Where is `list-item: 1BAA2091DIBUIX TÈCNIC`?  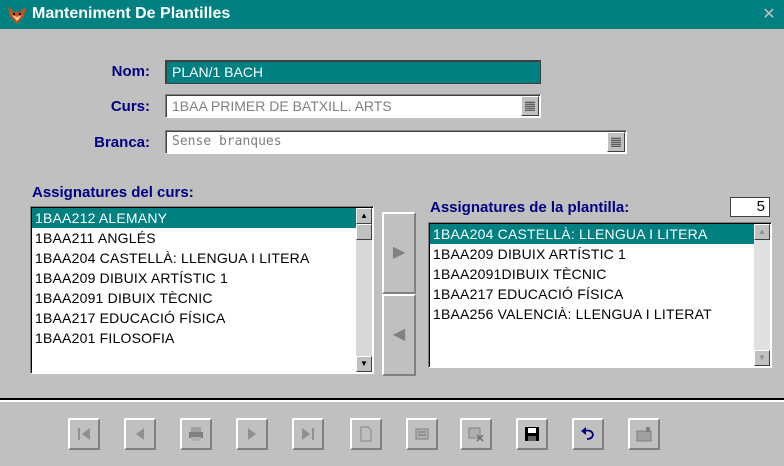
list-item: 1BAA2091DIBUIX TÈCNIC is located at coordinates (592, 274).